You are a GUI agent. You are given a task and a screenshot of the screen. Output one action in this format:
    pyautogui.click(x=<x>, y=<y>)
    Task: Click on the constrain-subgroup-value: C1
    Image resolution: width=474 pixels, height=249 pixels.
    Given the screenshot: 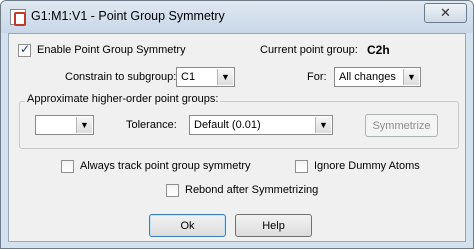 What is the action you would take?
    pyautogui.click(x=188, y=77)
    